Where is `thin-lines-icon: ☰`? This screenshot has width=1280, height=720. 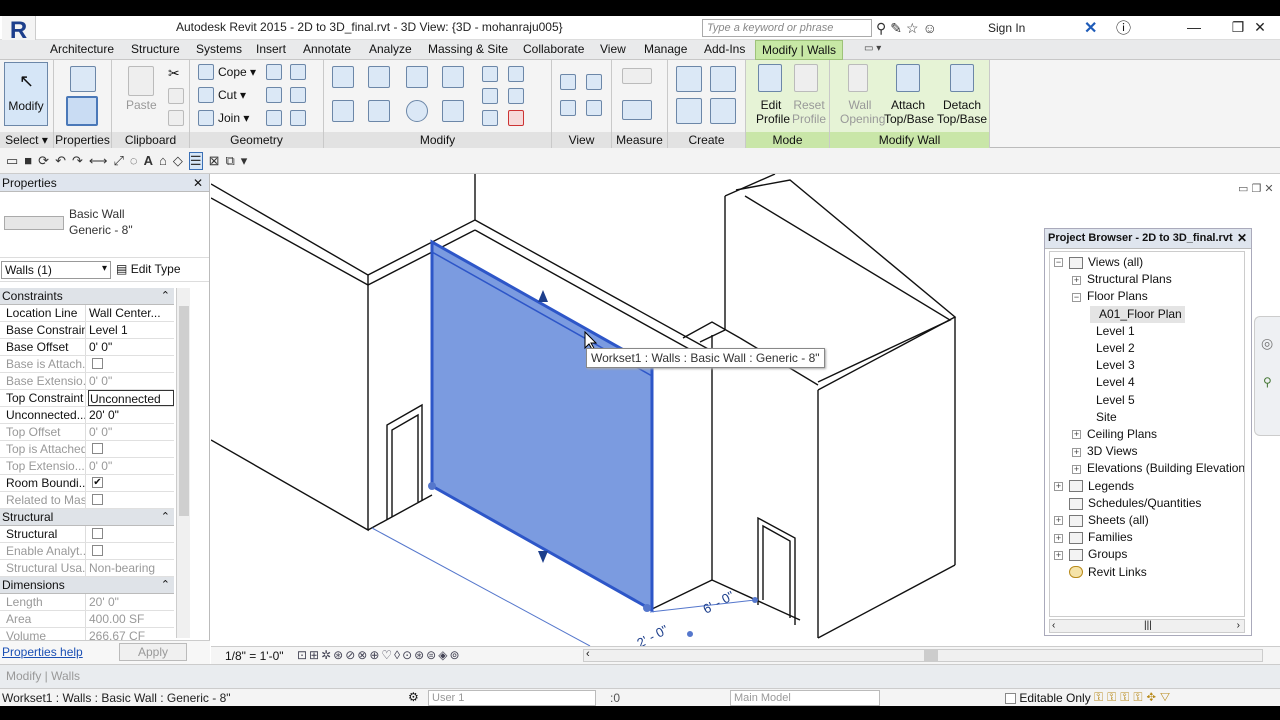 thin-lines-icon: ☰ is located at coordinates (195, 160).